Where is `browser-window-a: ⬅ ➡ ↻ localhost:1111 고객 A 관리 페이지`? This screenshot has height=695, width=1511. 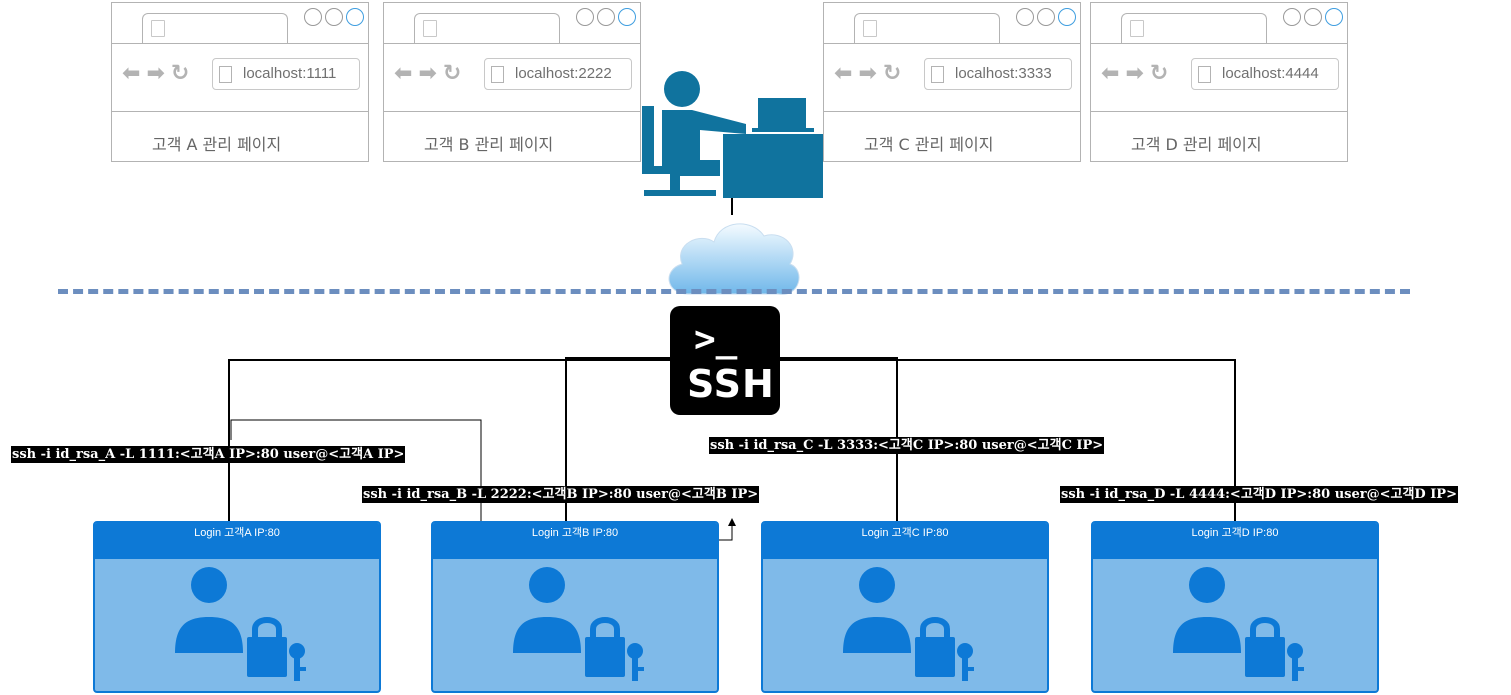 browser-window-a: ⬅ ➡ ↻ localhost:1111 고객 A 관리 페이지 is located at coordinates (240, 82).